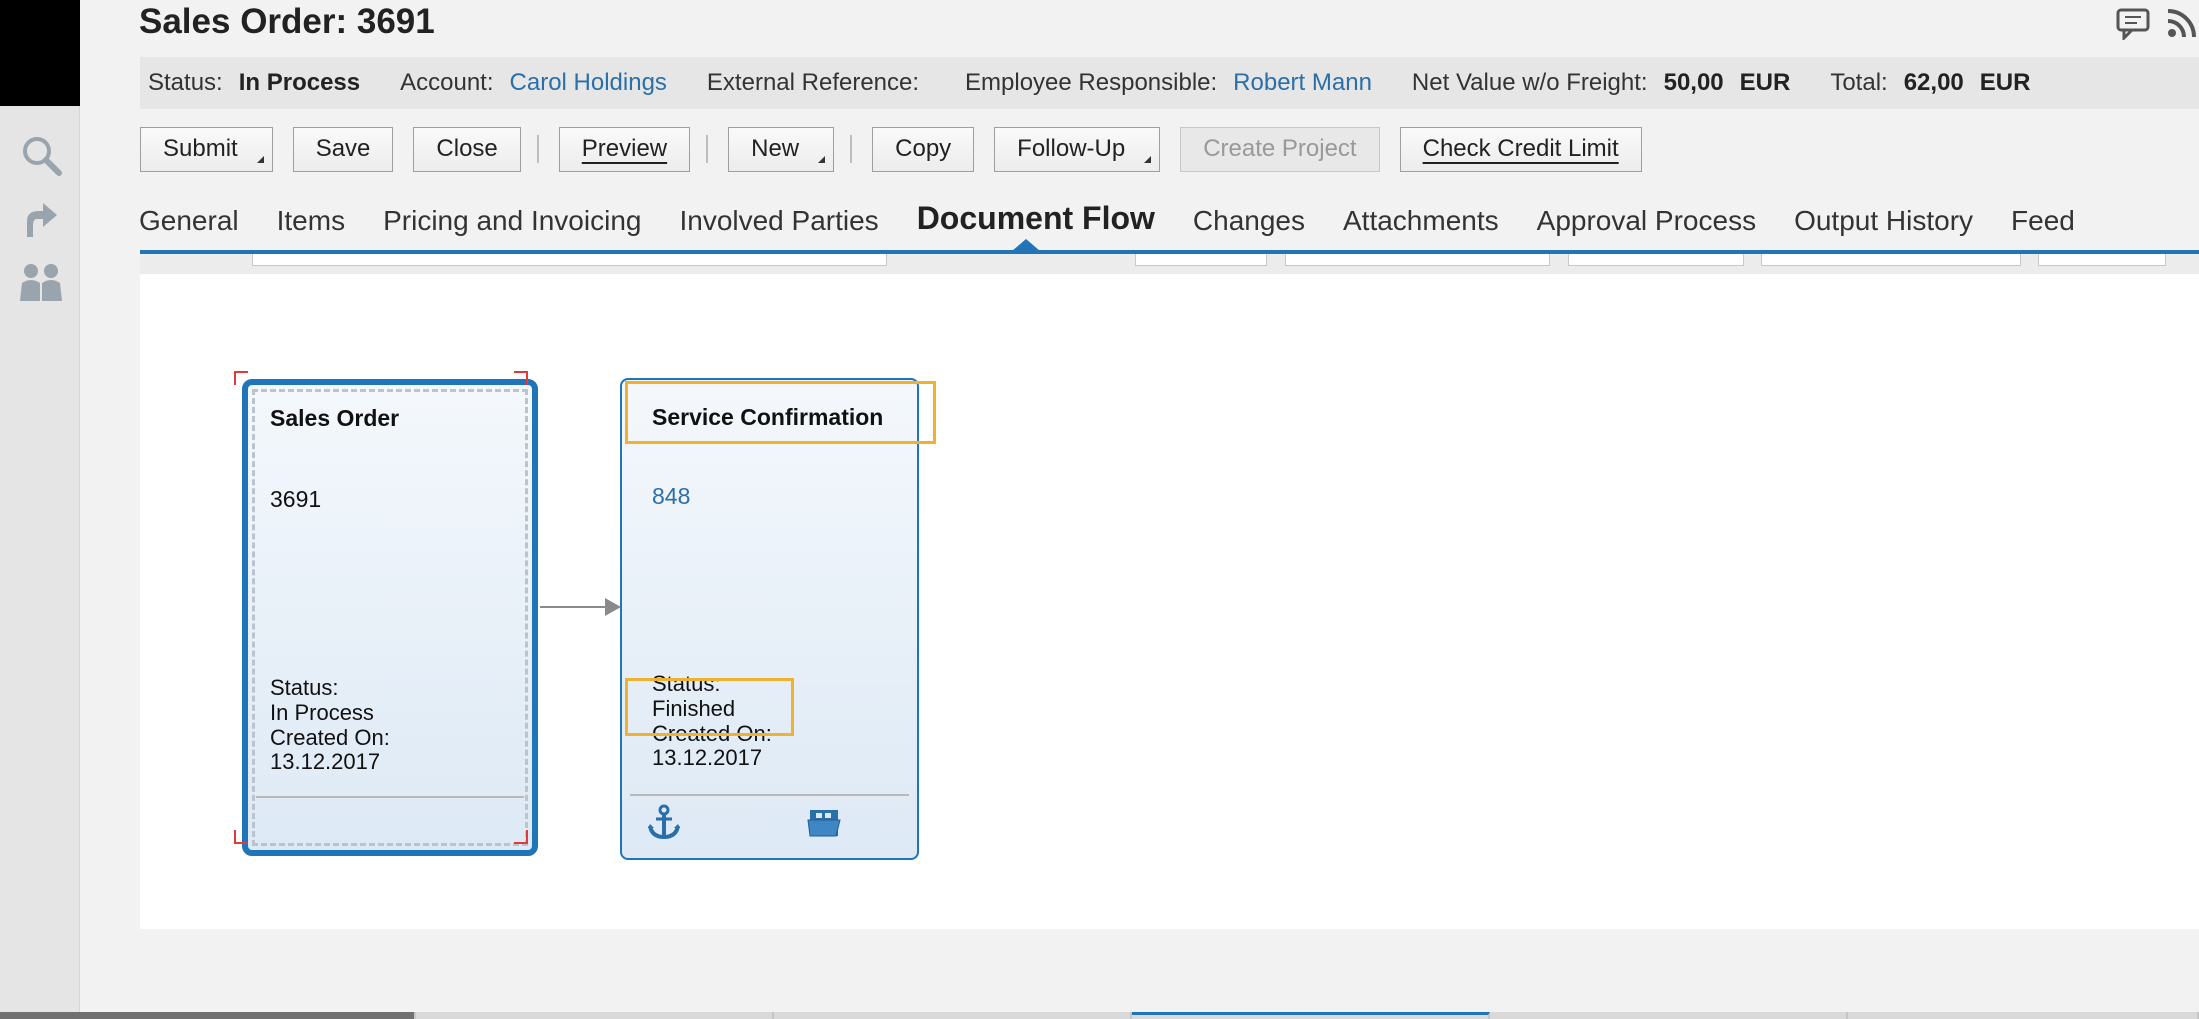 This screenshot has height=1019, width=2199. I want to click on follow-up-button: Follow-Up, so click(1077, 149).